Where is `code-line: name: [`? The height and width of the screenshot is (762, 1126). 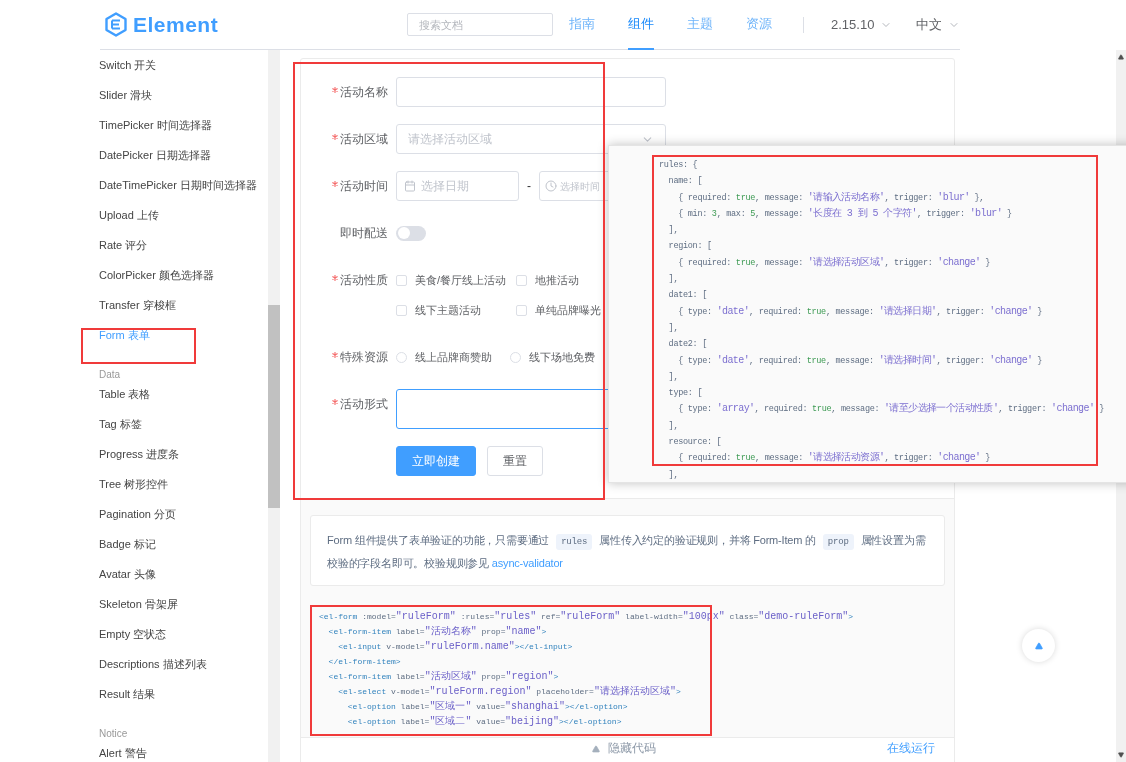 code-line: name: [ is located at coordinates (685, 181).